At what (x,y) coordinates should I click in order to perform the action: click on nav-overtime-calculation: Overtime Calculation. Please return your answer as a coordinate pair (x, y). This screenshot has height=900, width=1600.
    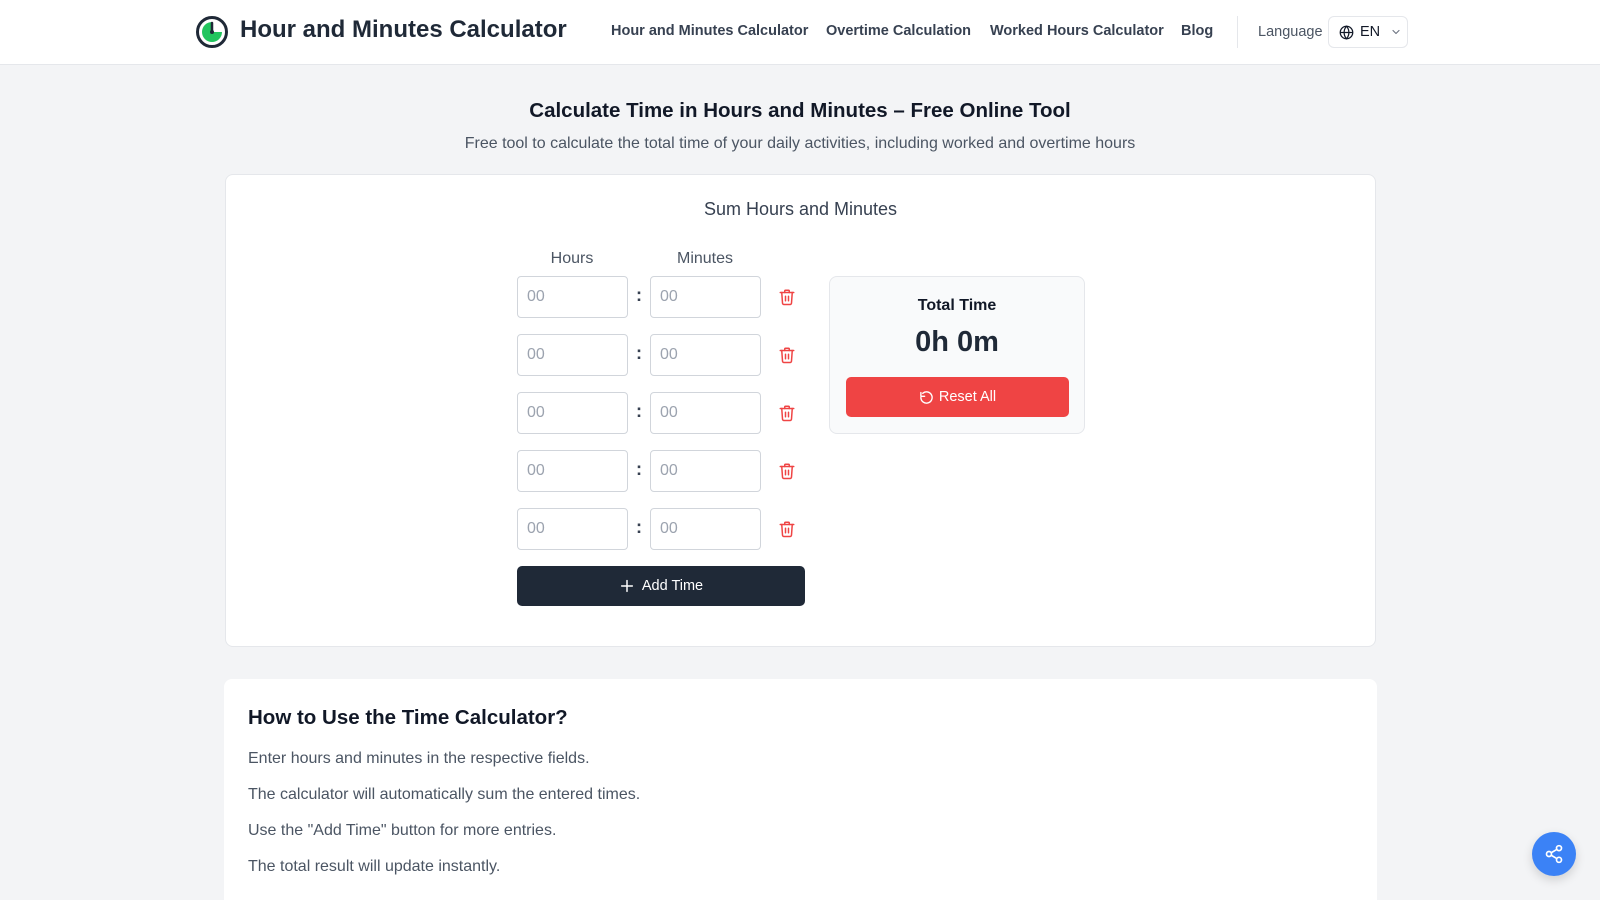
    Looking at the image, I should click on (898, 31).